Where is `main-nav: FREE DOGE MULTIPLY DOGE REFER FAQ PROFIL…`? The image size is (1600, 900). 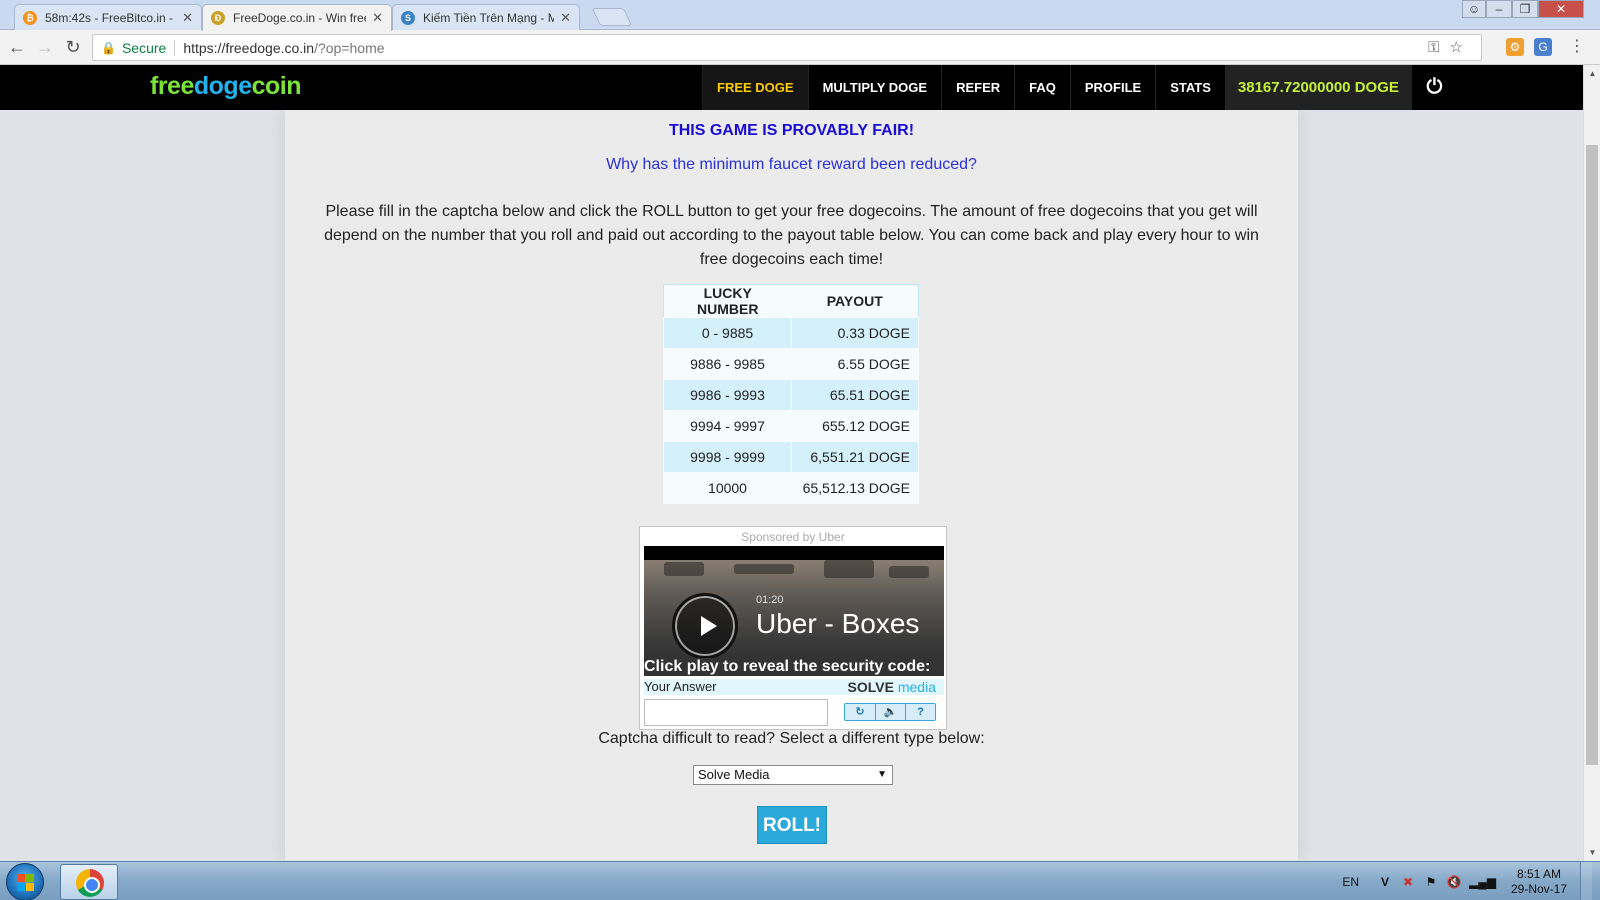 main-nav: FREE DOGE MULTIPLY DOGE REFER FAQ PROFIL… is located at coordinates (1079, 87).